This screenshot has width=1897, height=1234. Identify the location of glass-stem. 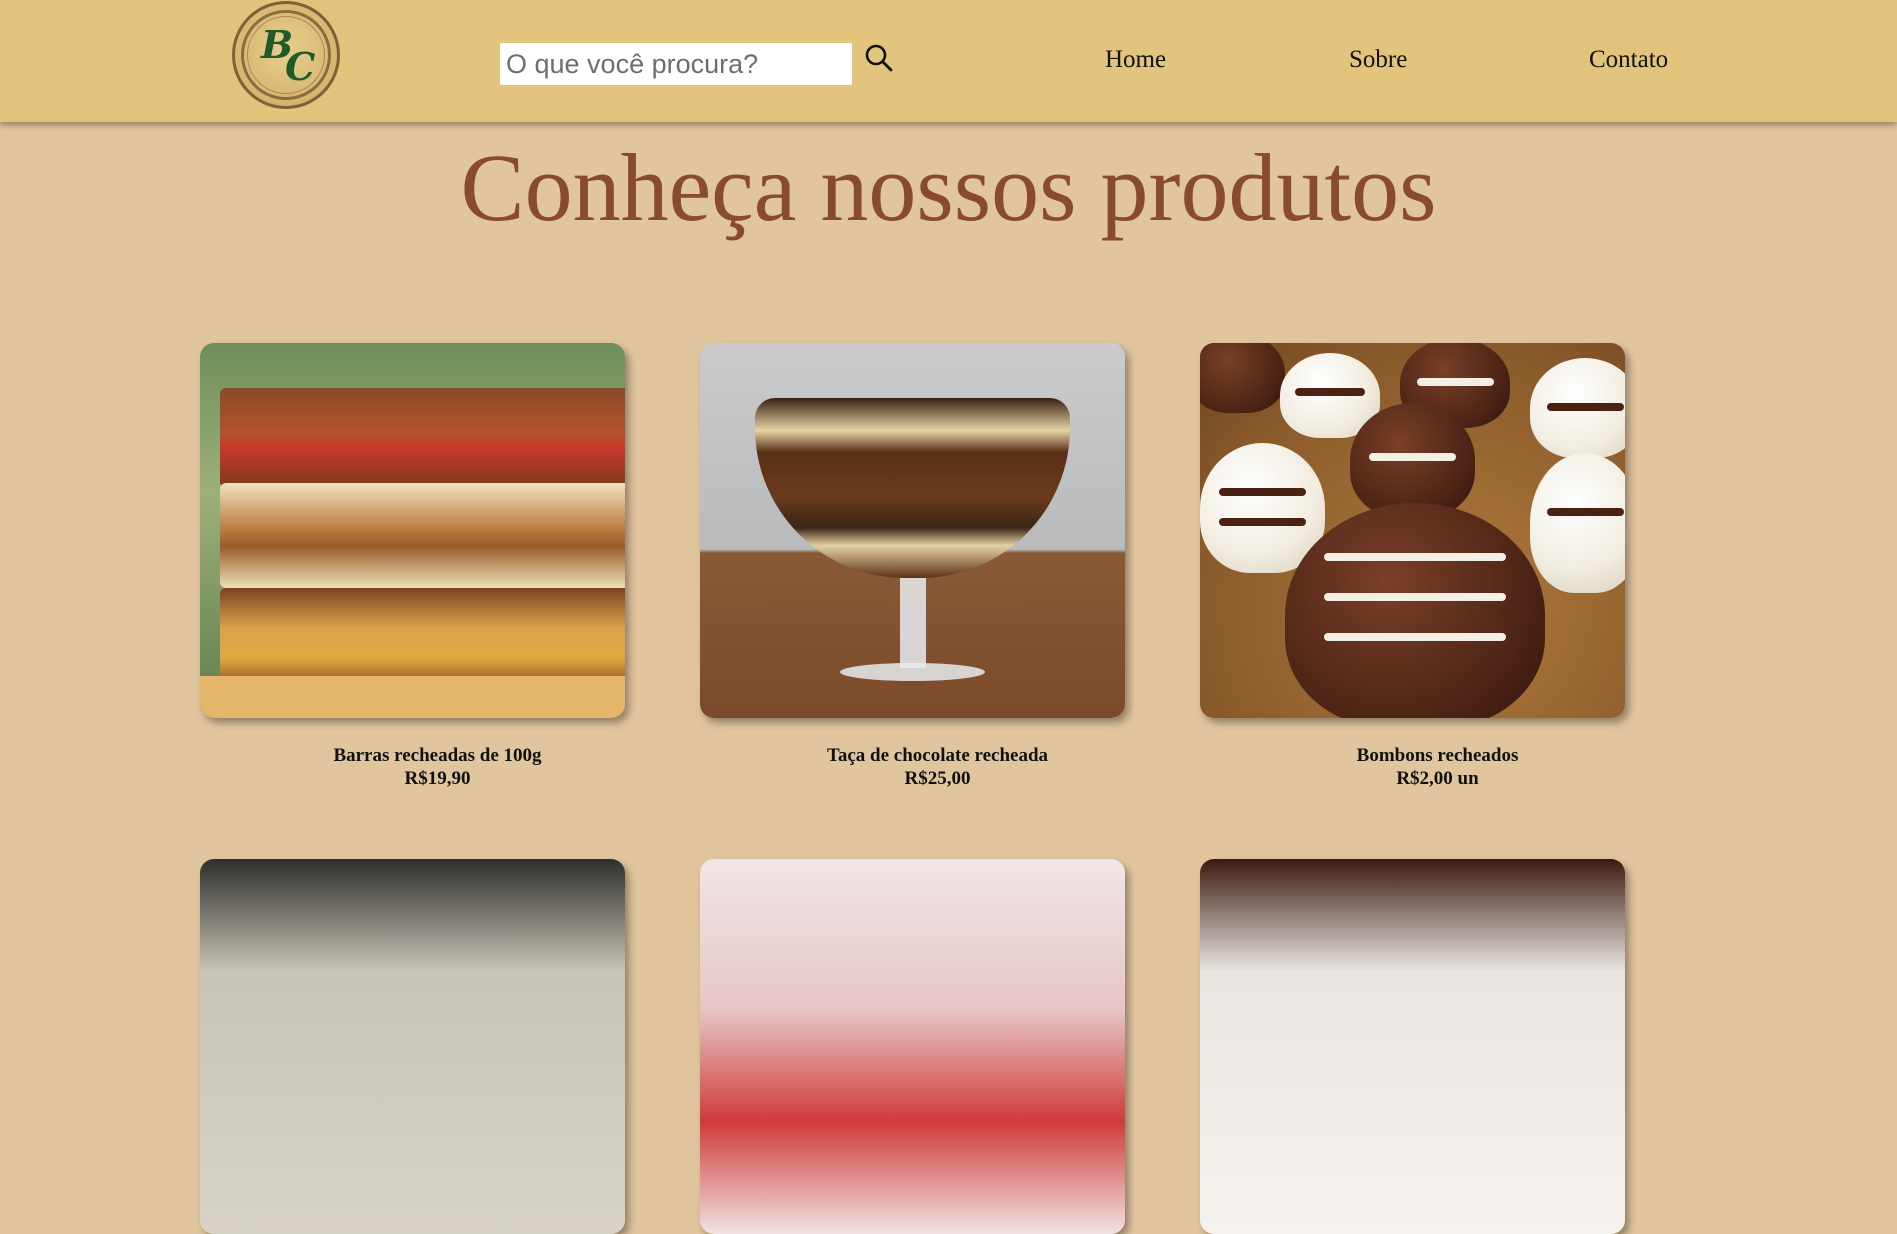
(913, 623).